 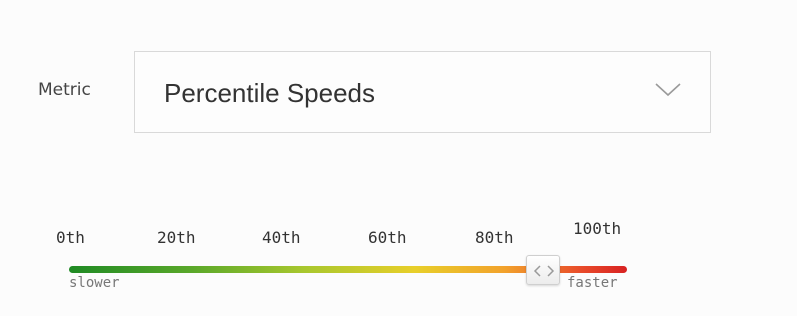 I want to click on slower-label: slower, so click(x=94, y=283).